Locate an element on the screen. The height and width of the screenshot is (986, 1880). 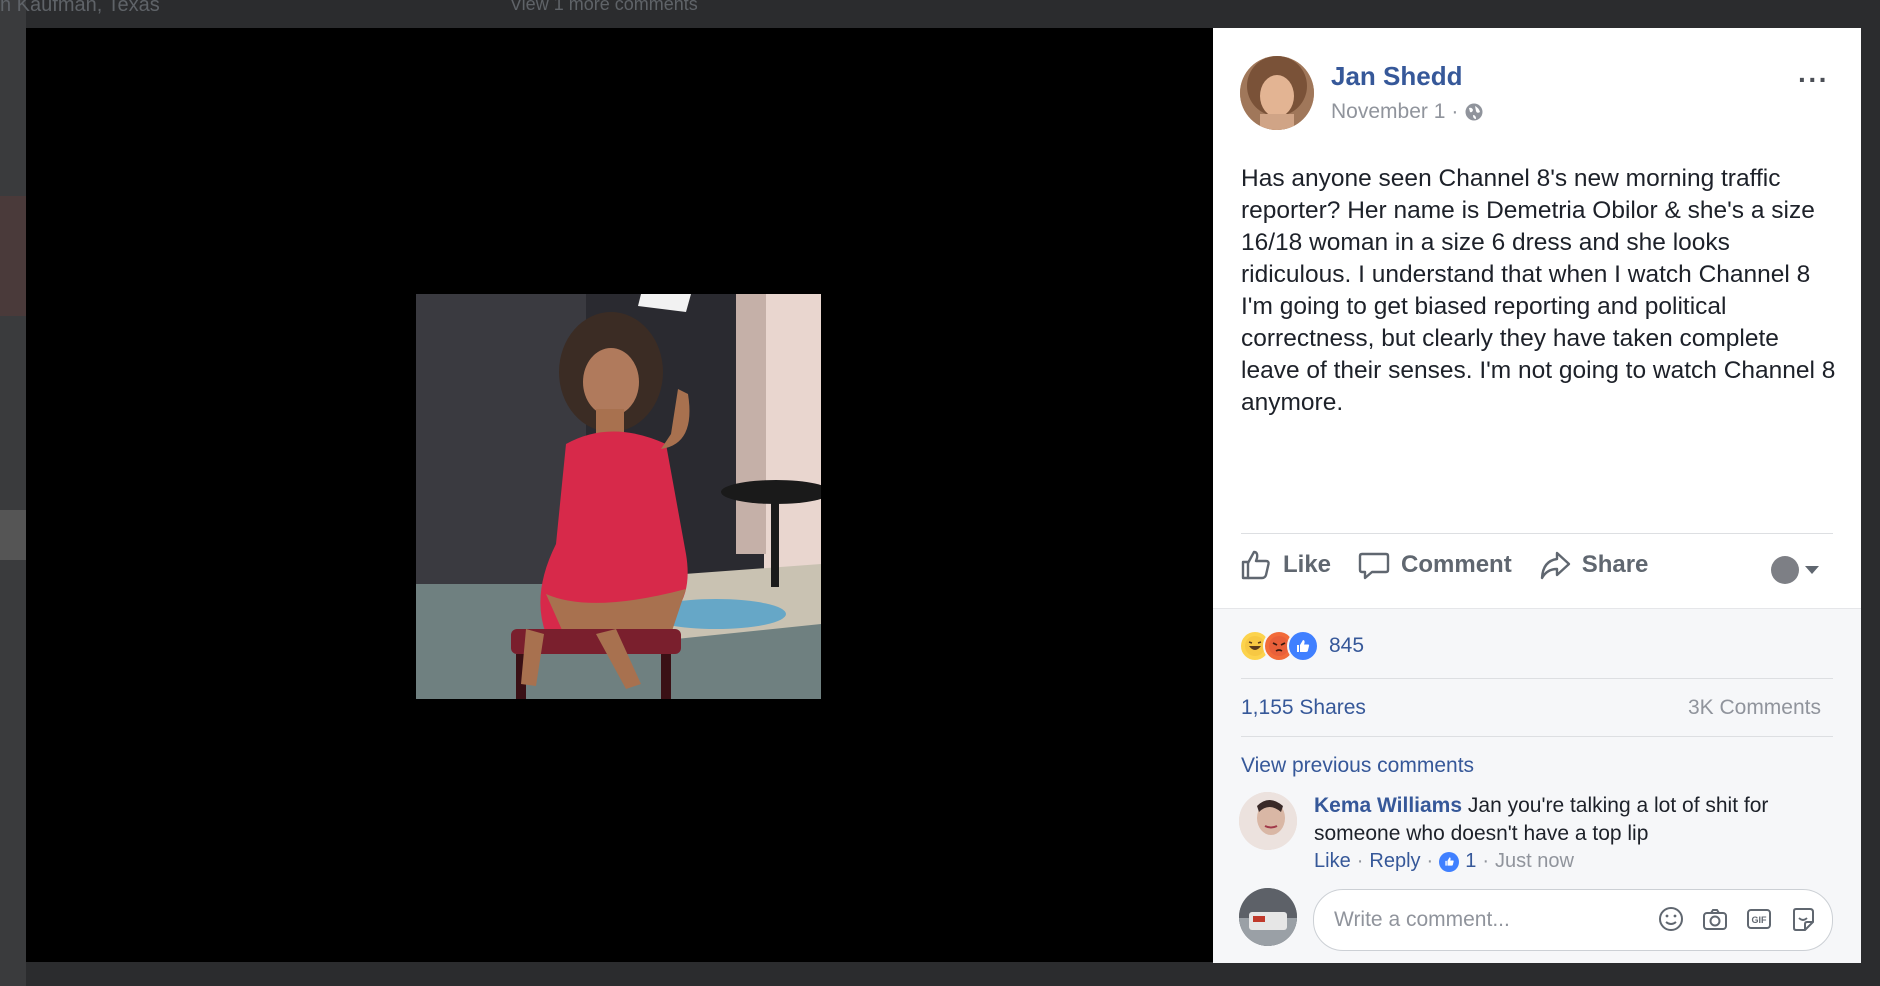
comment-button: Comment is located at coordinates (1434, 565).